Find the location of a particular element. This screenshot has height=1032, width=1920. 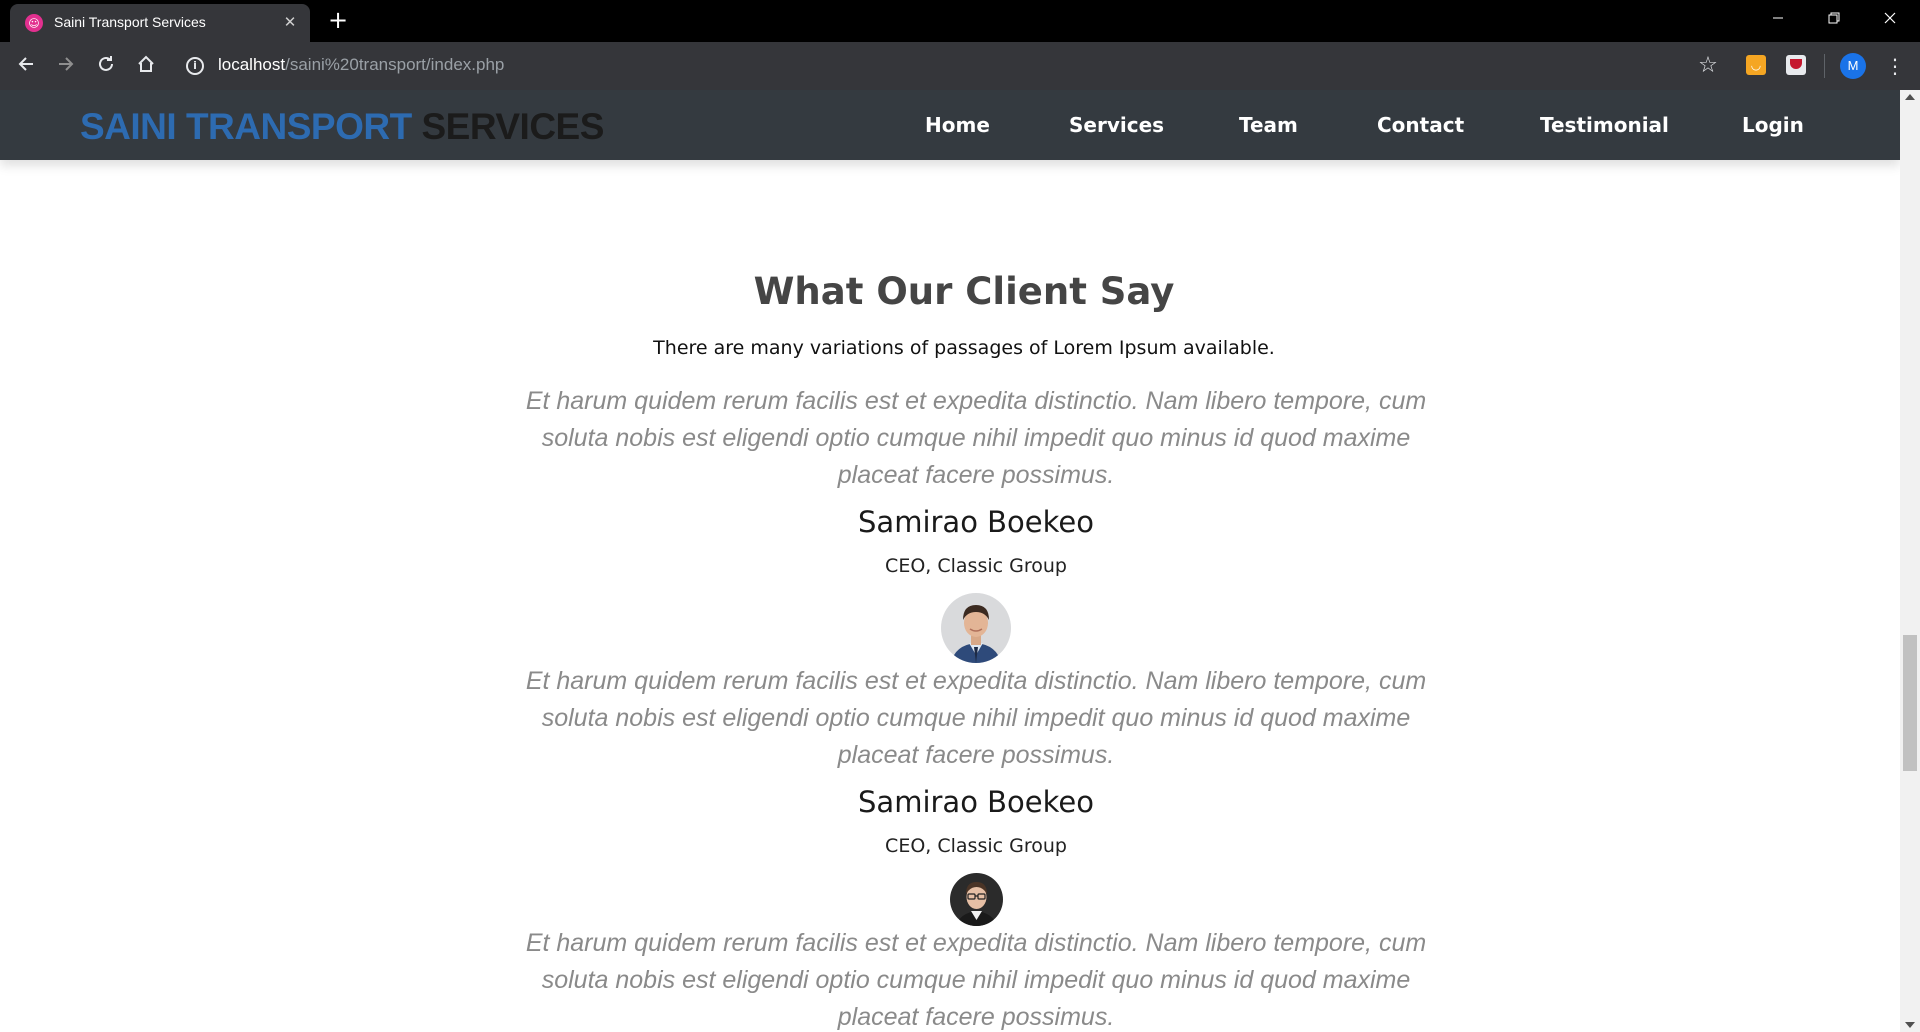

nav-link-contact: Contact is located at coordinates (1420, 125).